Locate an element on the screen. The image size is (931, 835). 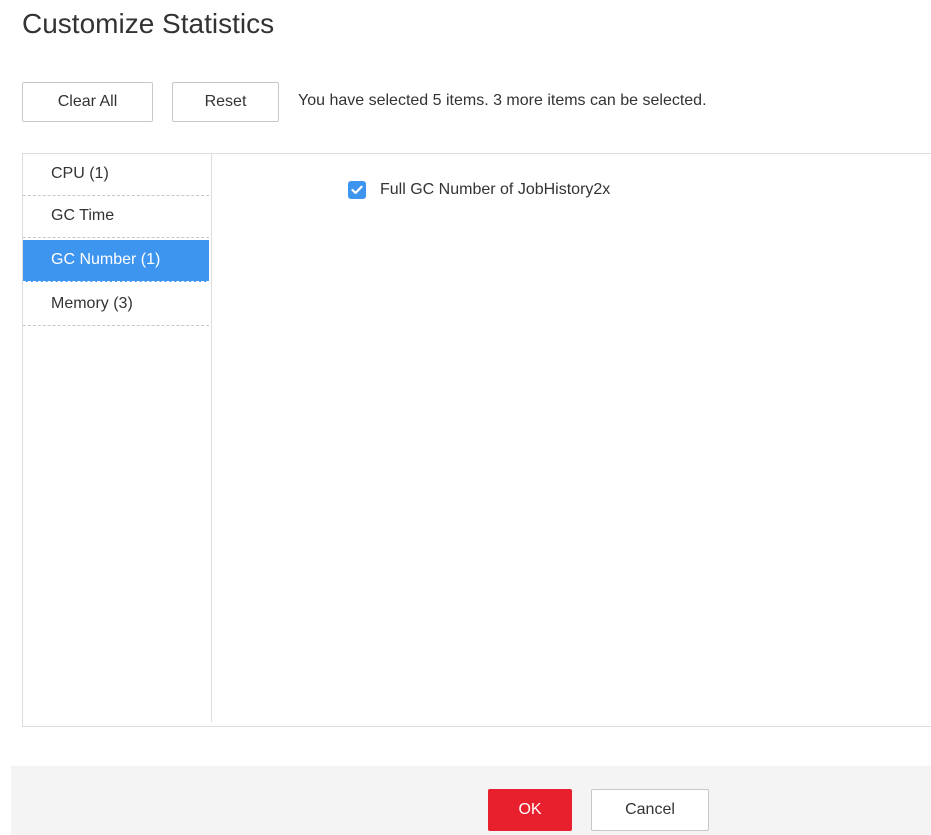
category-sidebar: CPU (1) GC Time GC Number (1) Memory (3) is located at coordinates (117, 438).